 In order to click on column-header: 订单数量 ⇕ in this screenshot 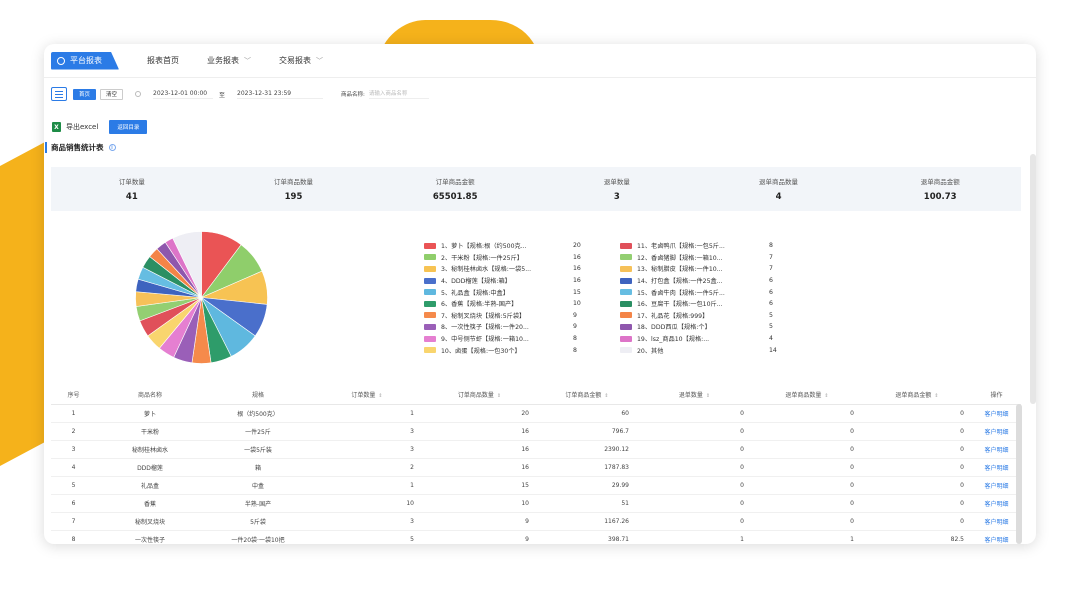, I will do `click(367, 395)`.